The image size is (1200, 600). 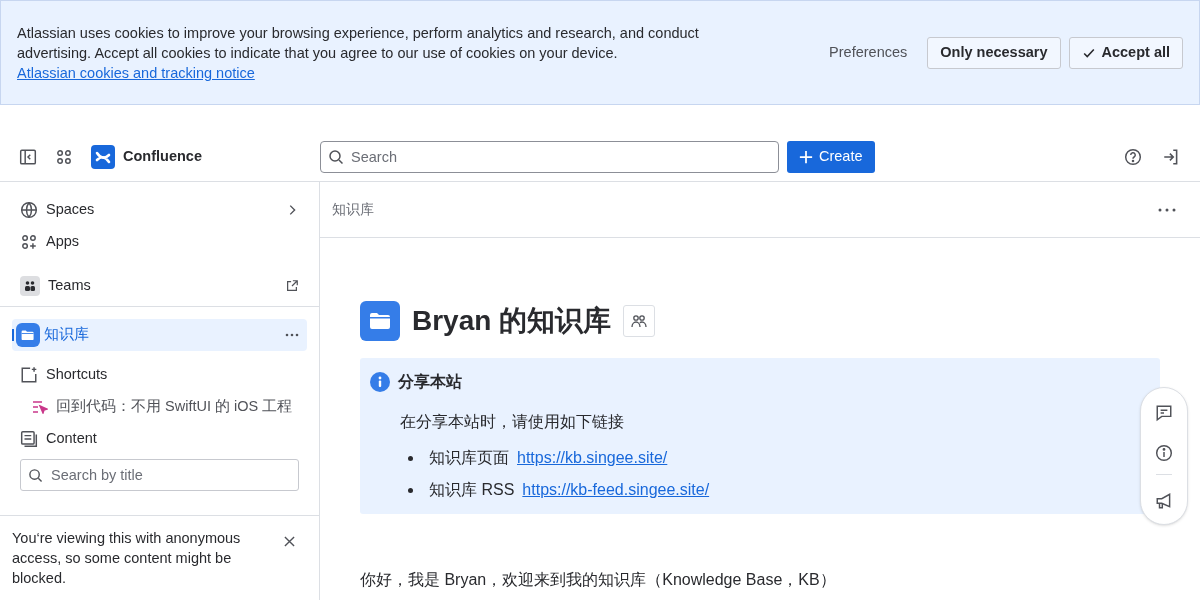 What do you see at coordinates (472, 490) in the screenshot?
I see `link-label: 知识库 RSS` at bounding box center [472, 490].